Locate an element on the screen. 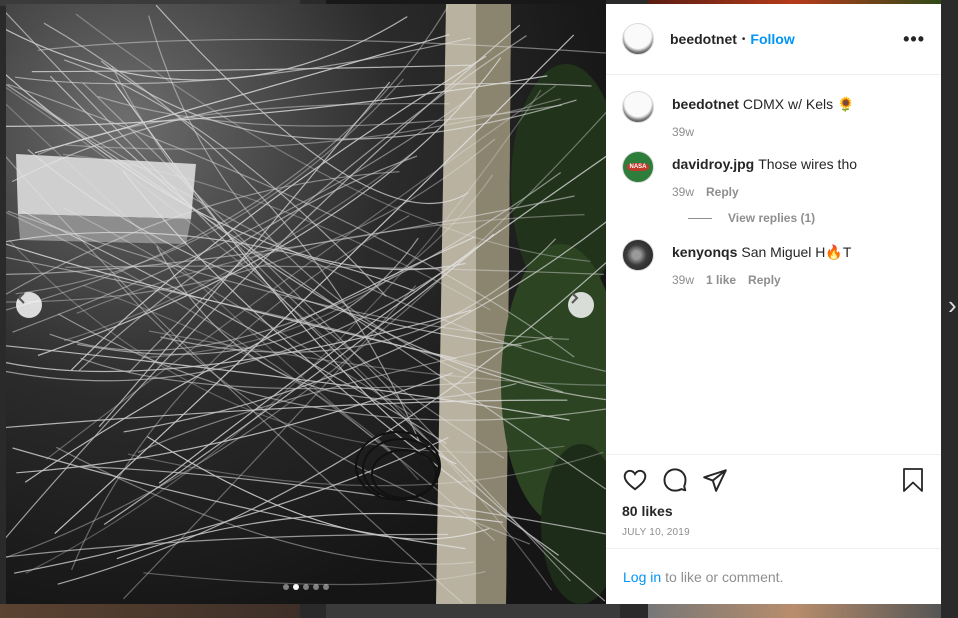 The image size is (958, 618). cable-coil is located at coordinates (398, 466).